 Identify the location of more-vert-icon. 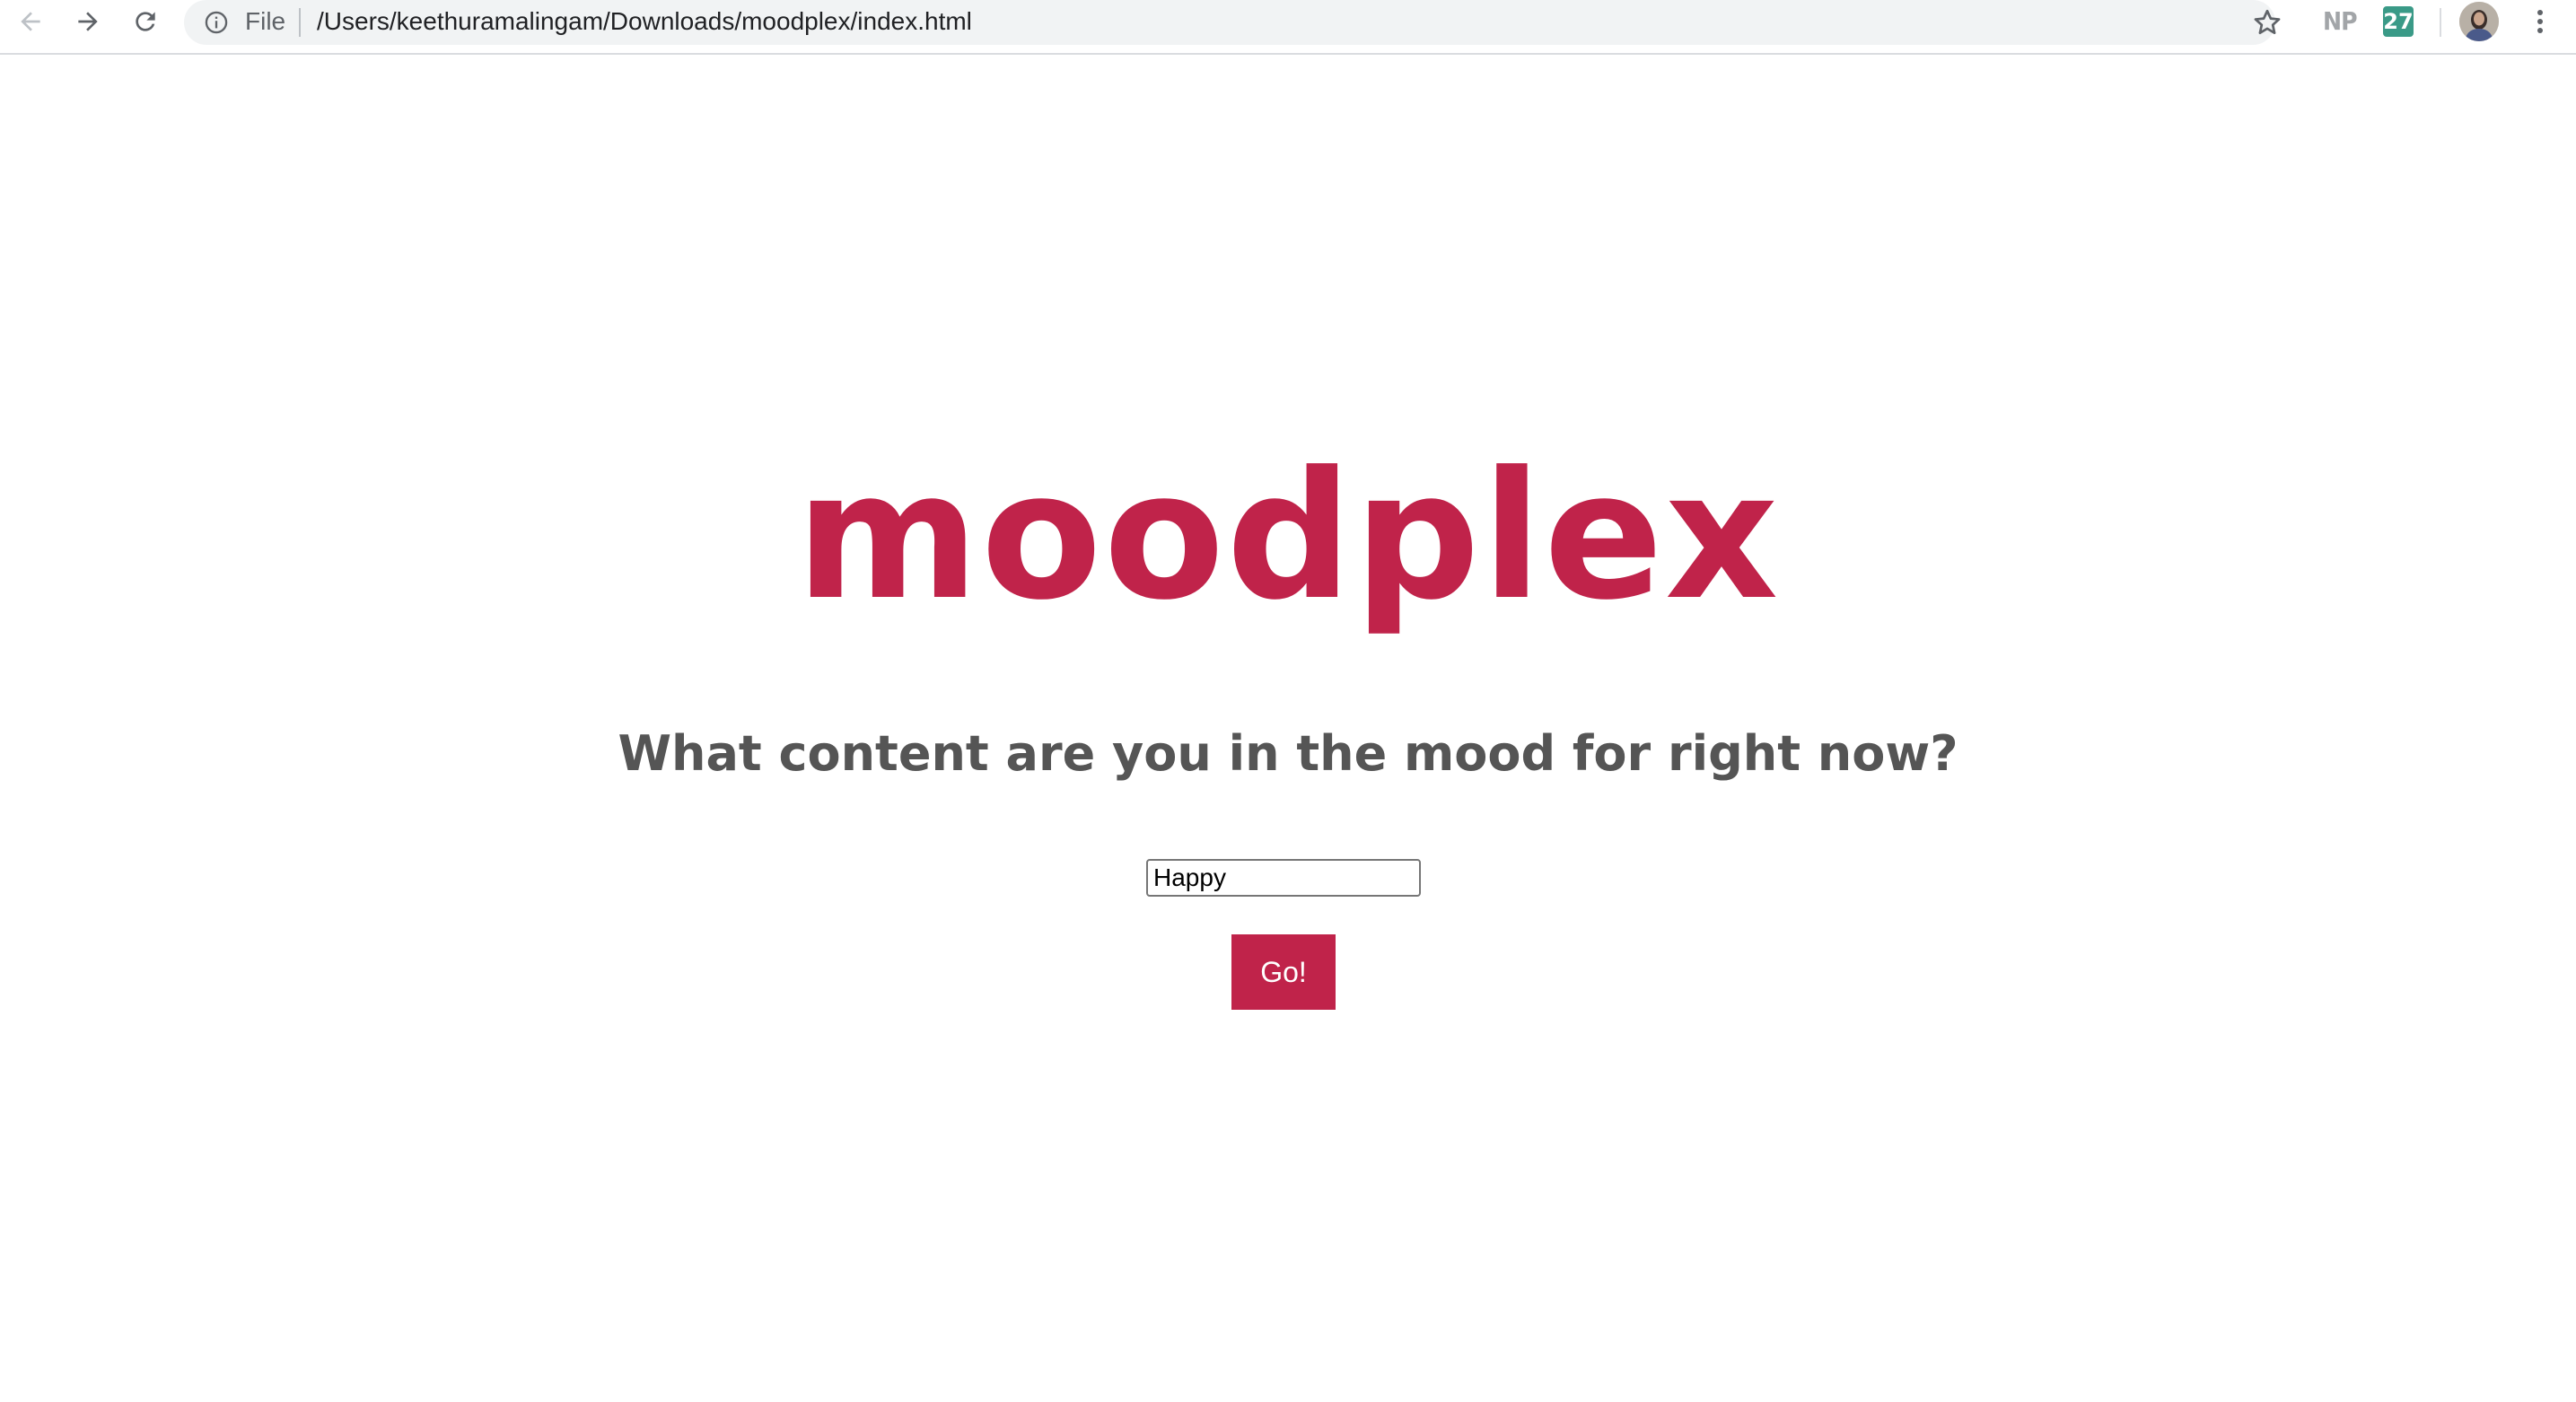
(2540, 21).